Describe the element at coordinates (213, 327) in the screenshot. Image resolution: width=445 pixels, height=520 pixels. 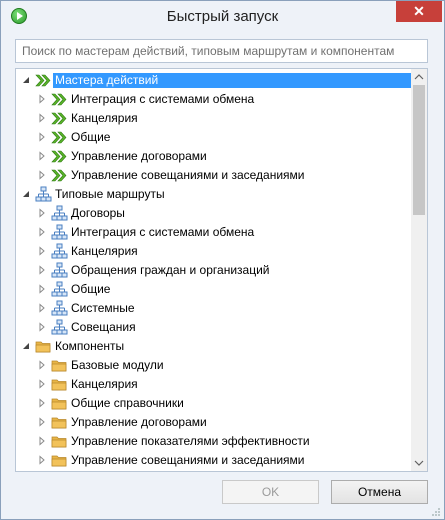
I see `tree-item: Совещания` at that location.